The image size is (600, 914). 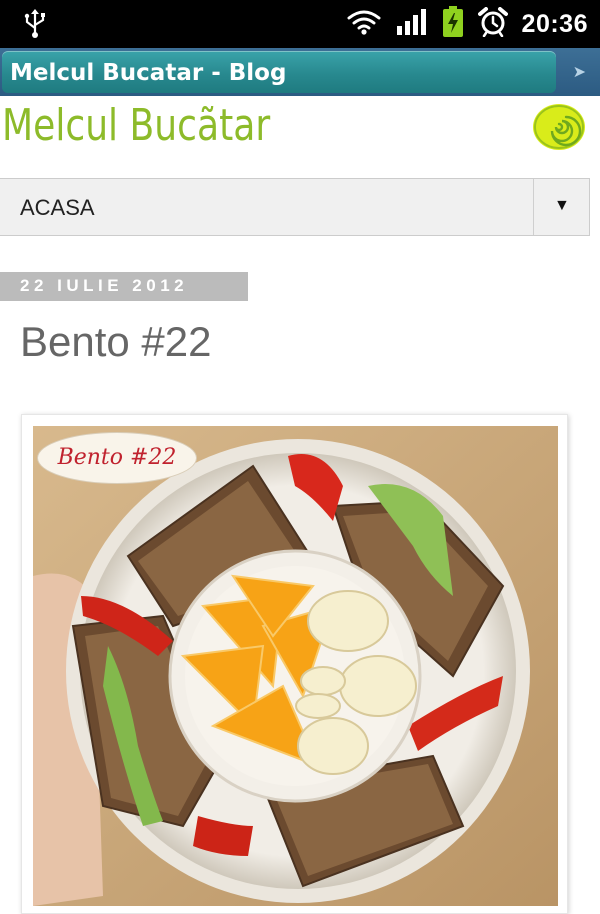 What do you see at coordinates (124, 286) in the screenshot?
I see `post-date: 22 IULIE 2012` at bounding box center [124, 286].